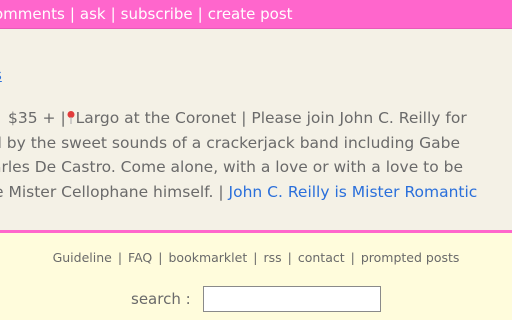 This screenshot has height=320, width=512. Describe the element at coordinates (354, 118) in the screenshot. I see `post-text-1: | Please join John C. Reilly for` at that location.